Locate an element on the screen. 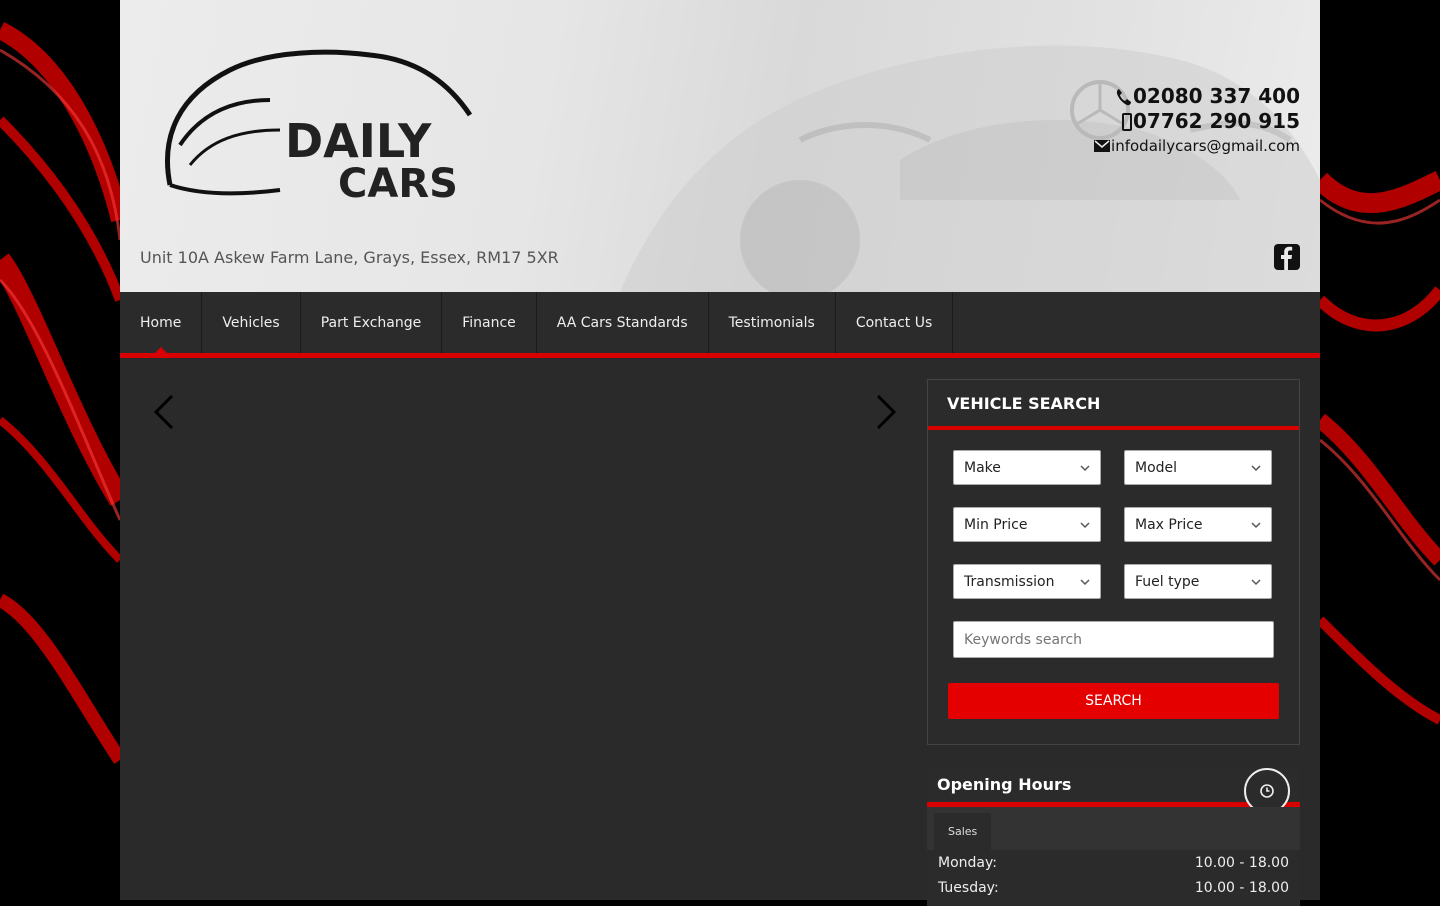  hours-day: Monday: is located at coordinates (967, 862).